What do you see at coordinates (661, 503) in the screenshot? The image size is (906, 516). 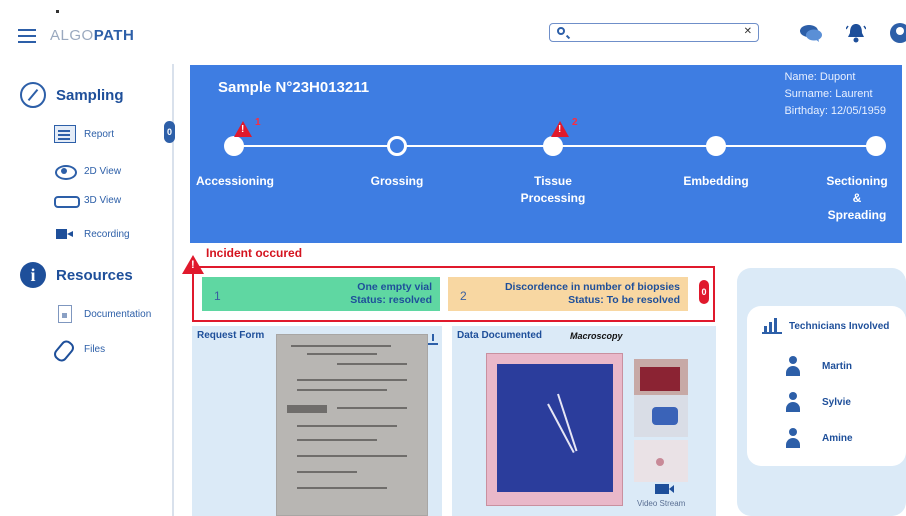 I see `video-stream-label: Video Stream` at bounding box center [661, 503].